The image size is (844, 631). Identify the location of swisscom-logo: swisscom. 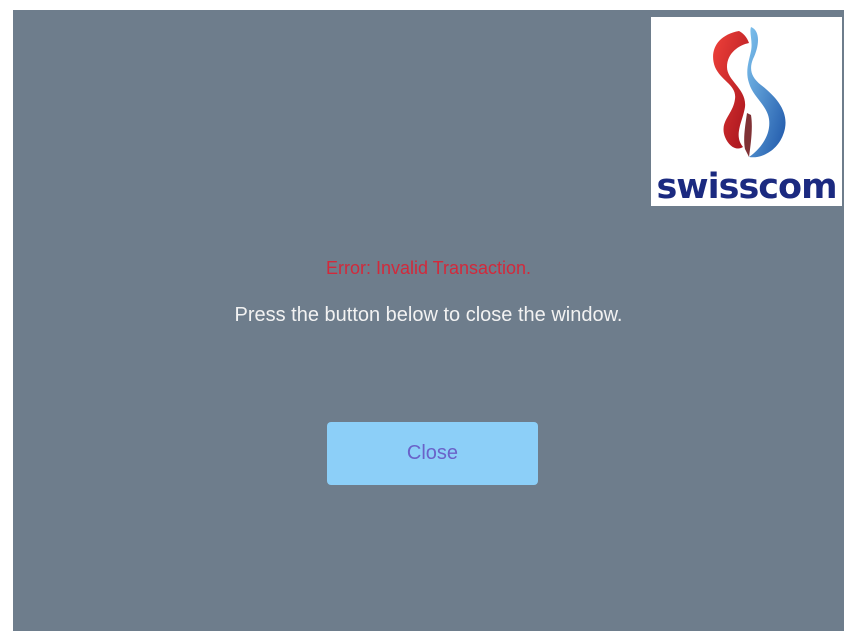
(746, 111).